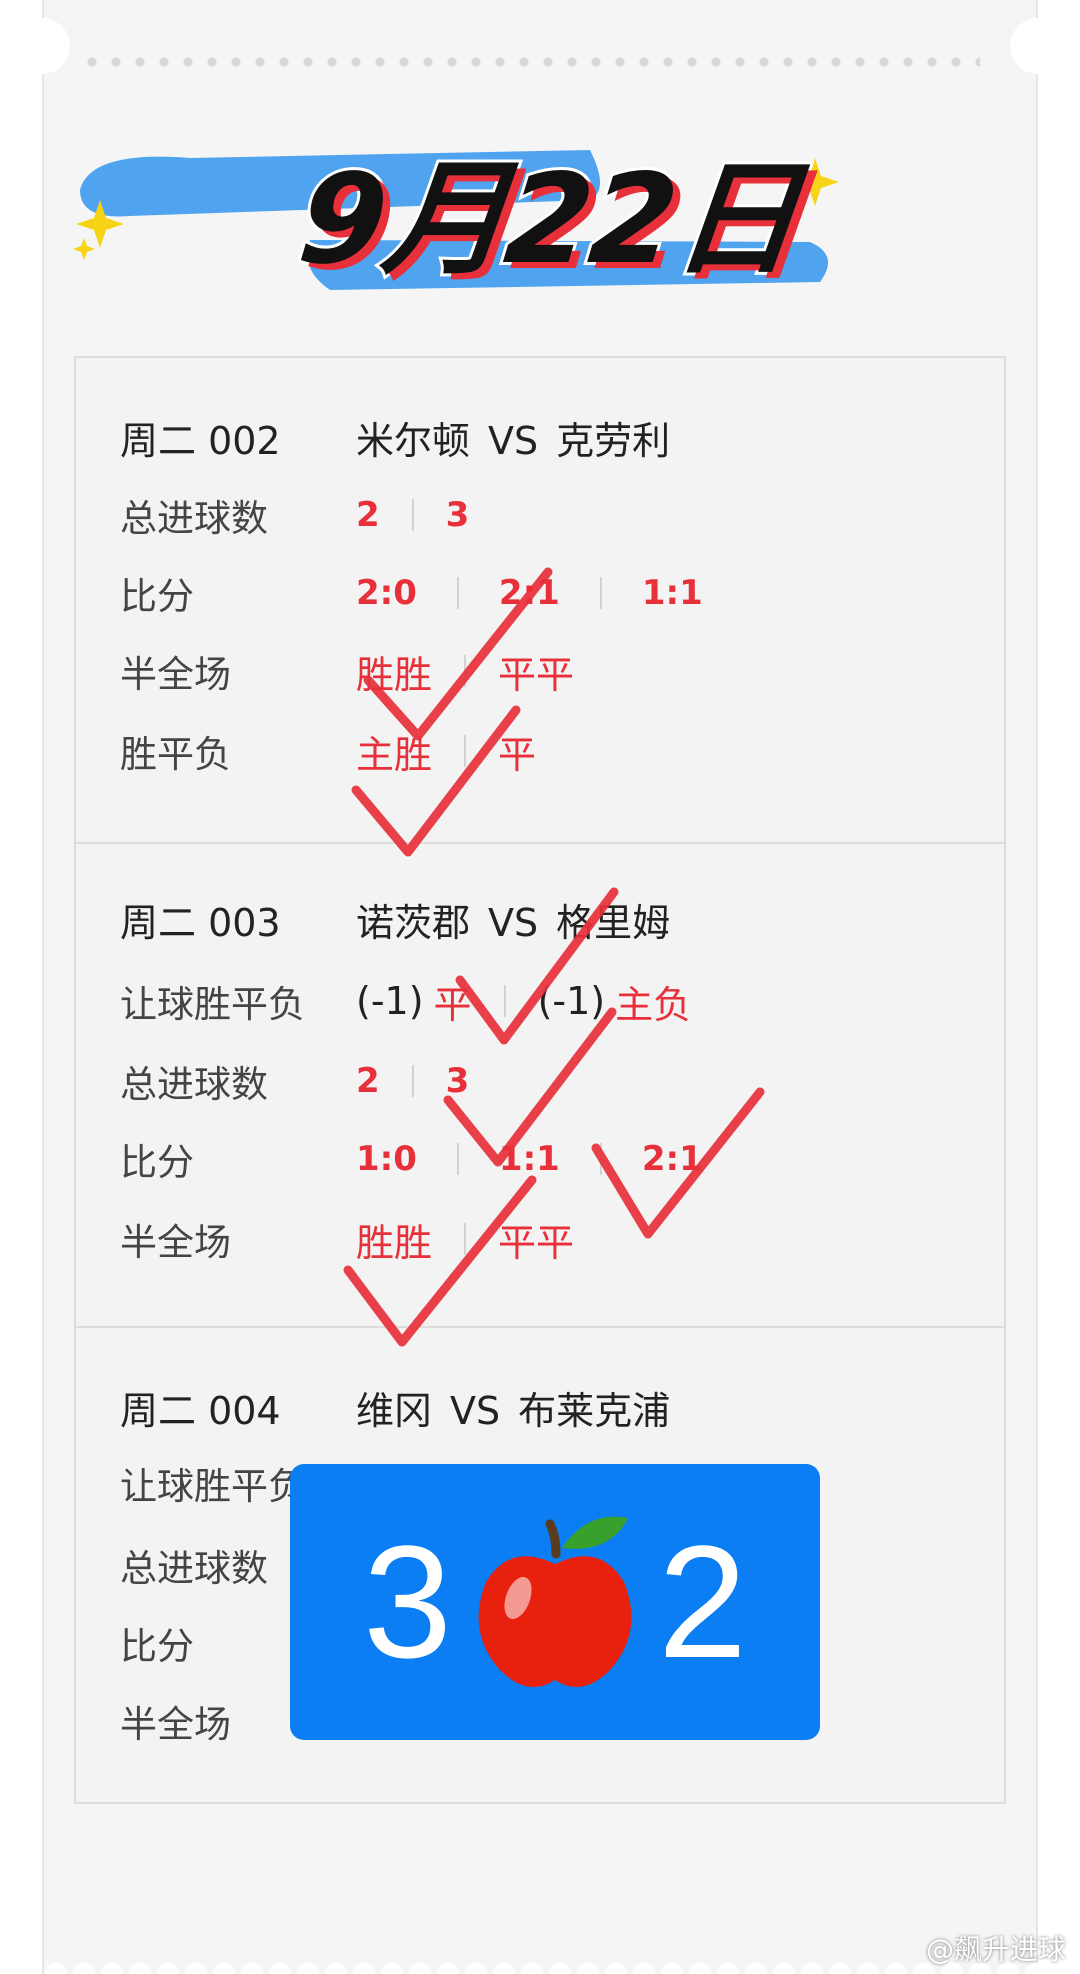  What do you see at coordinates (540, 1960) in the screenshot?
I see `ticket-bottom-edge` at bounding box center [540, 1960].